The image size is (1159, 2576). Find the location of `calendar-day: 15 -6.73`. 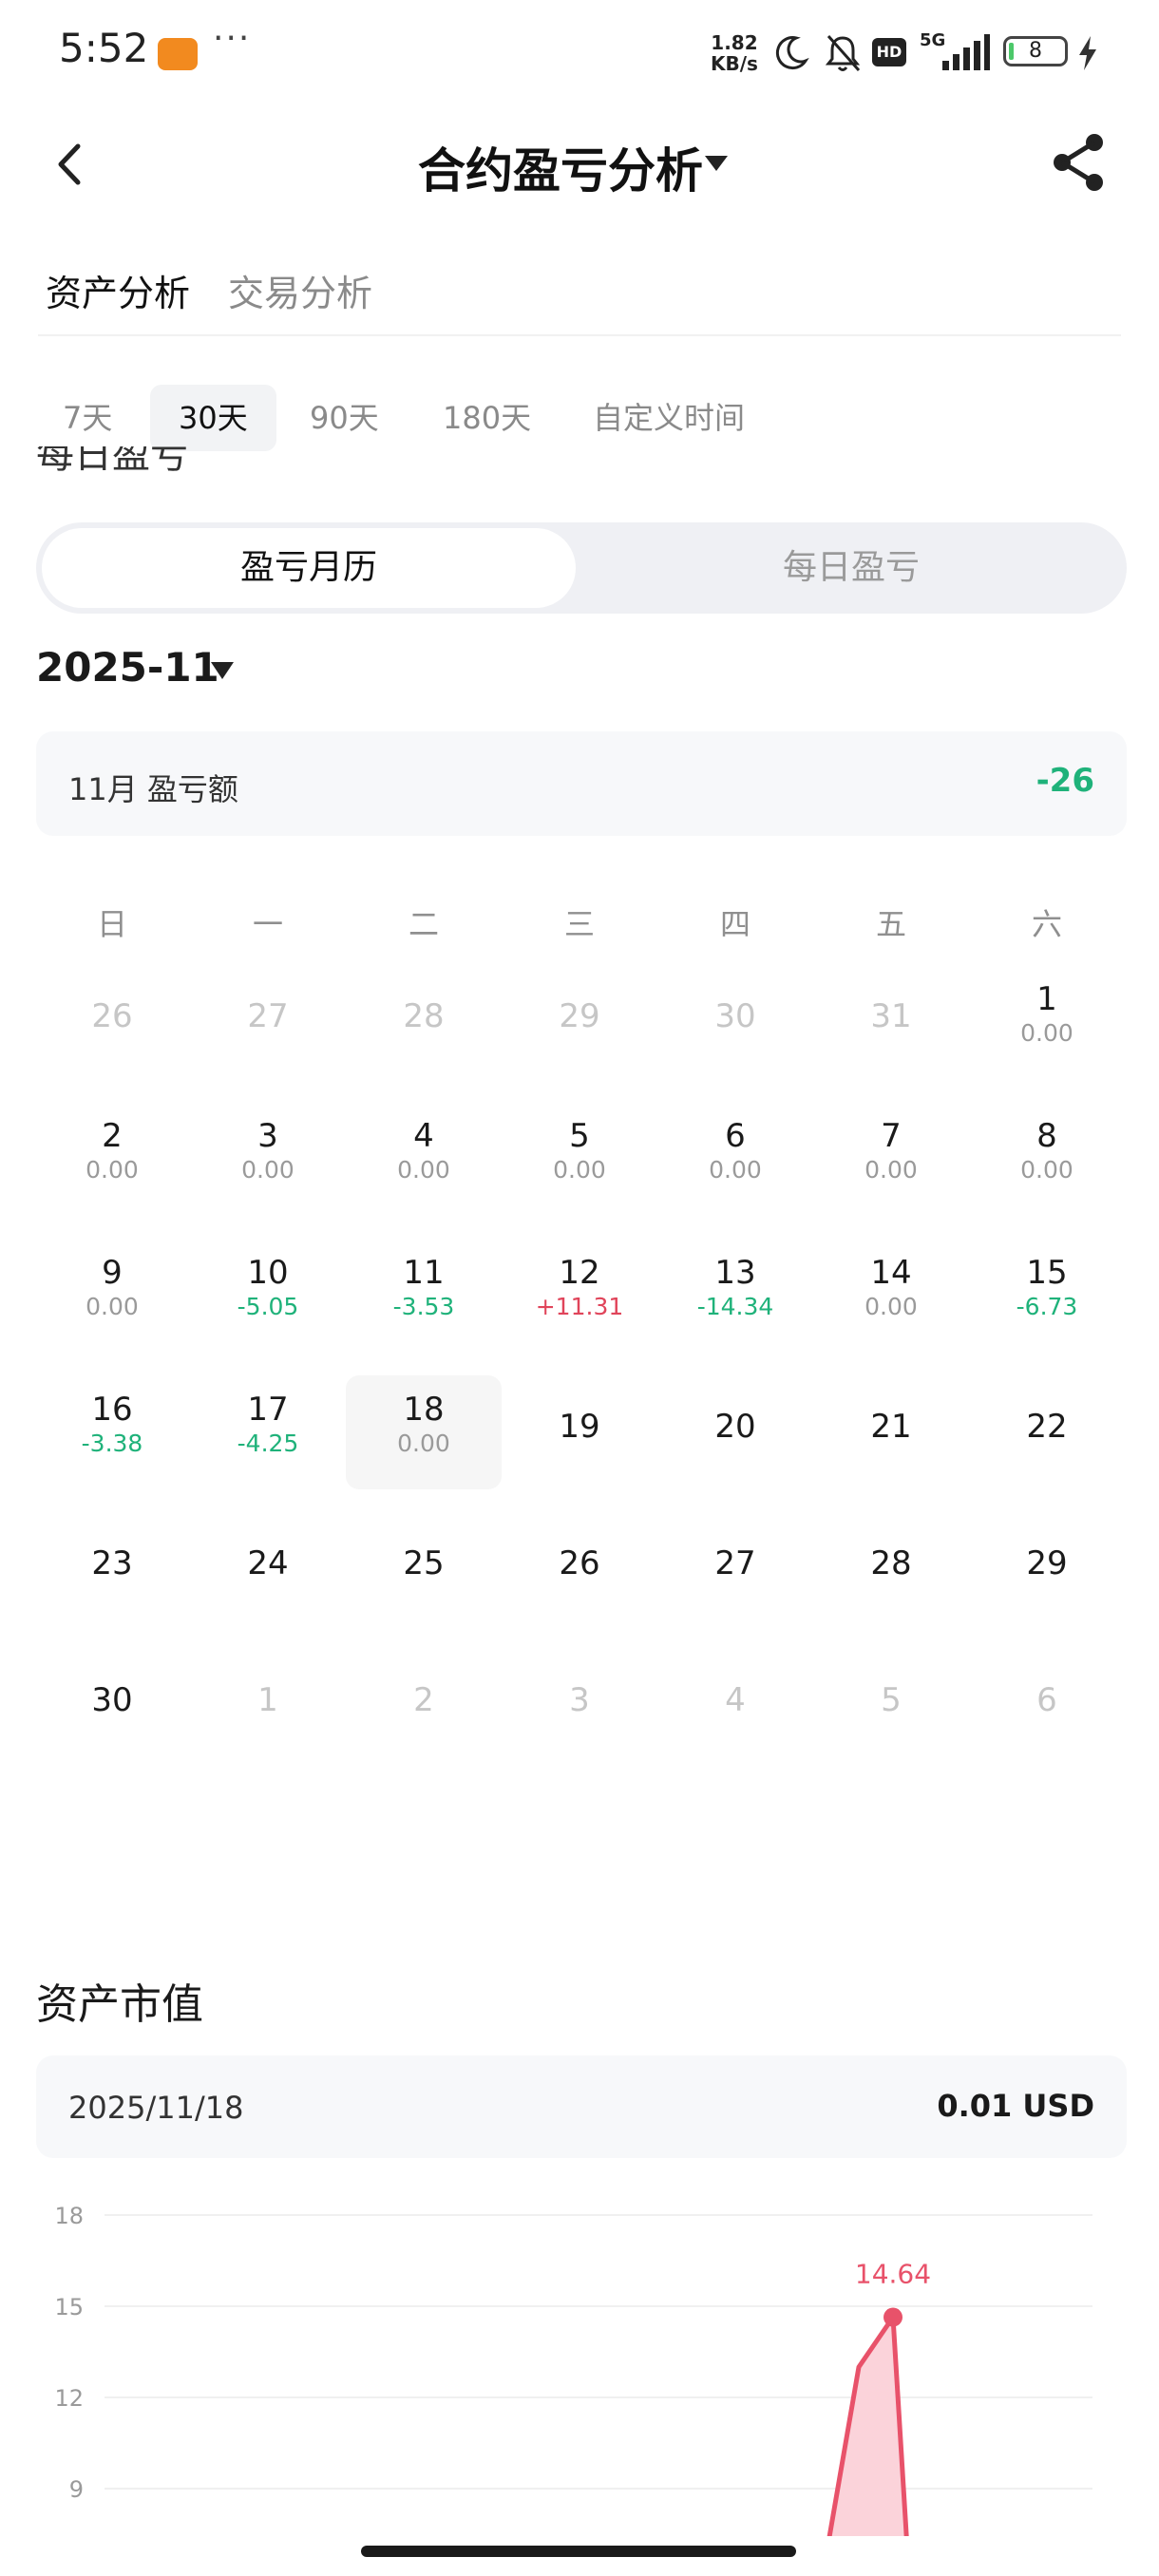

calendar-day: 15 -6.73 is located at coordinates (1047, 1311).